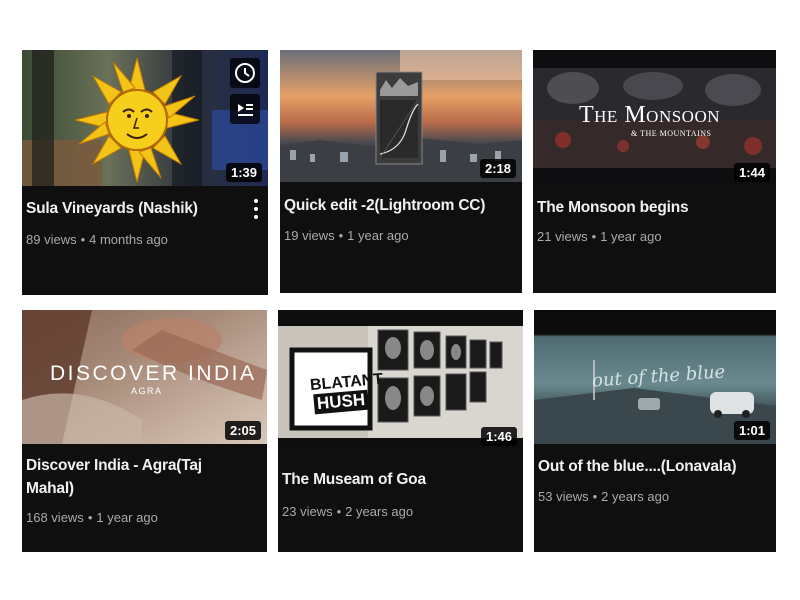 The height and width of the screenshot is (600, 800). I want to click on video-meta: 21 views • 1 year ago, so click(599, 236).